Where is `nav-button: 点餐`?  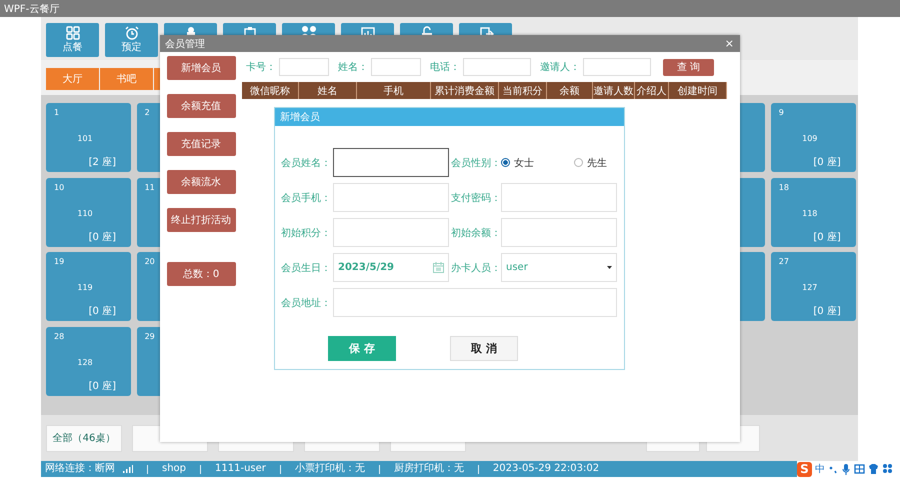
nav-button: 点餐 is located at coordinates (72, 40).